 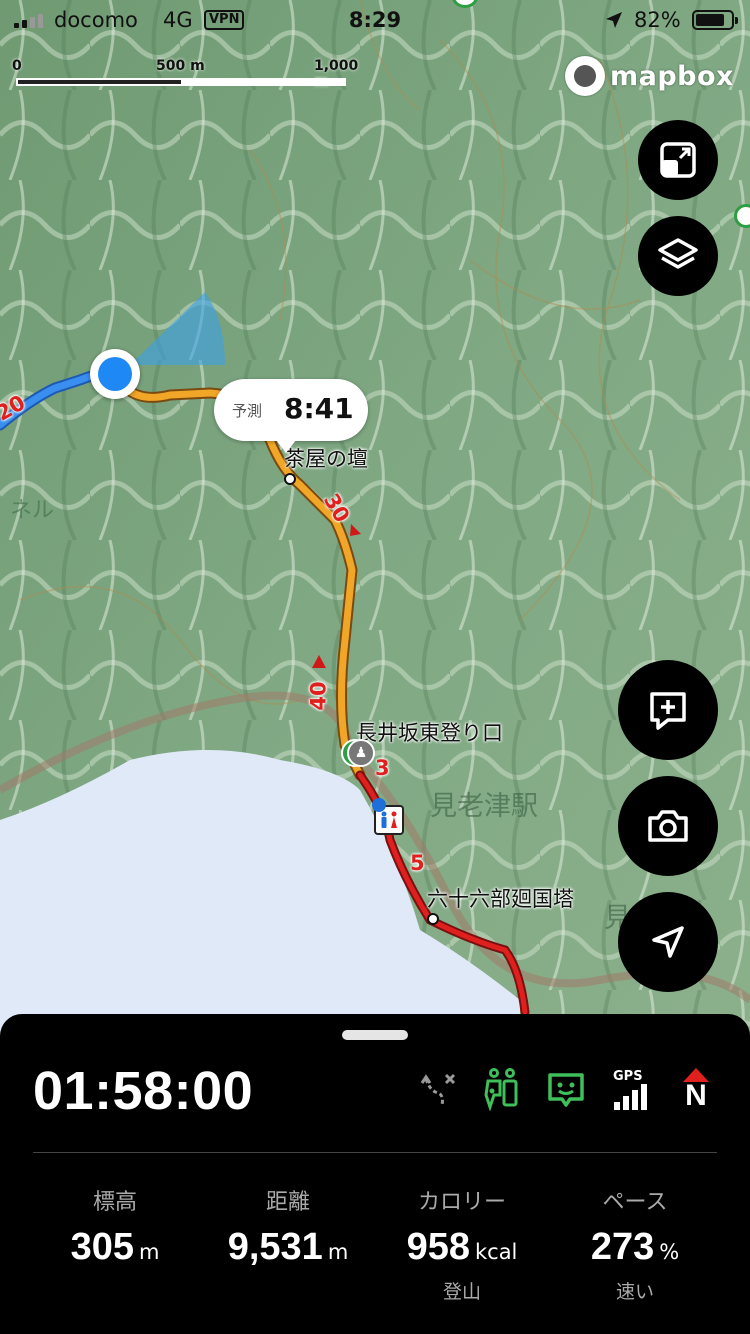 What do you see at coordinates (338, 1252) in the screenshot?
I see `stat-distance-unit: m` at bounding box center [338, 1252].